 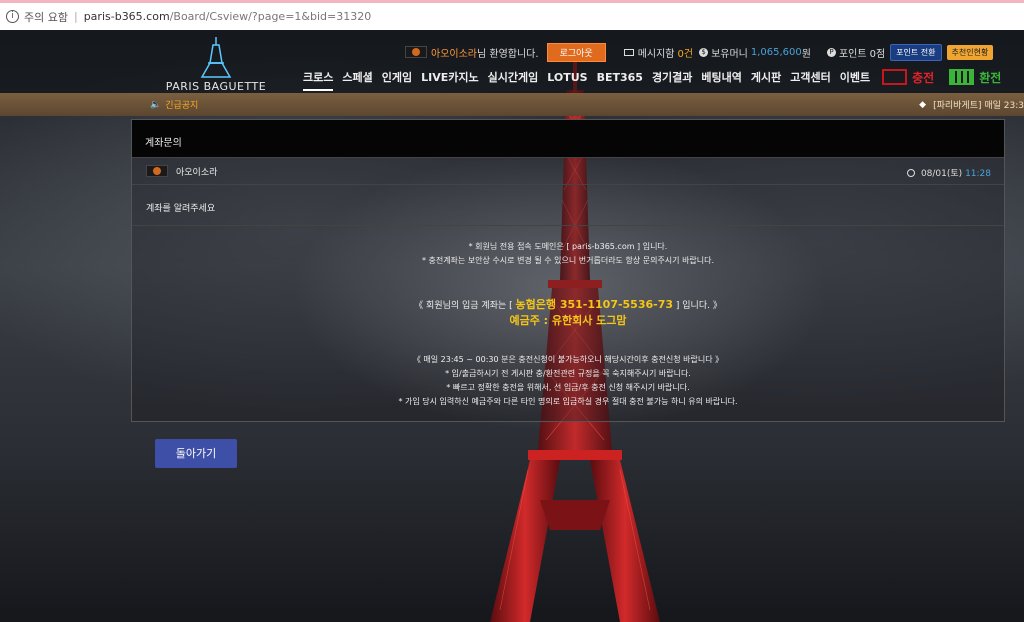 I want to click on envelope-icon, so click(x=628, y=52).